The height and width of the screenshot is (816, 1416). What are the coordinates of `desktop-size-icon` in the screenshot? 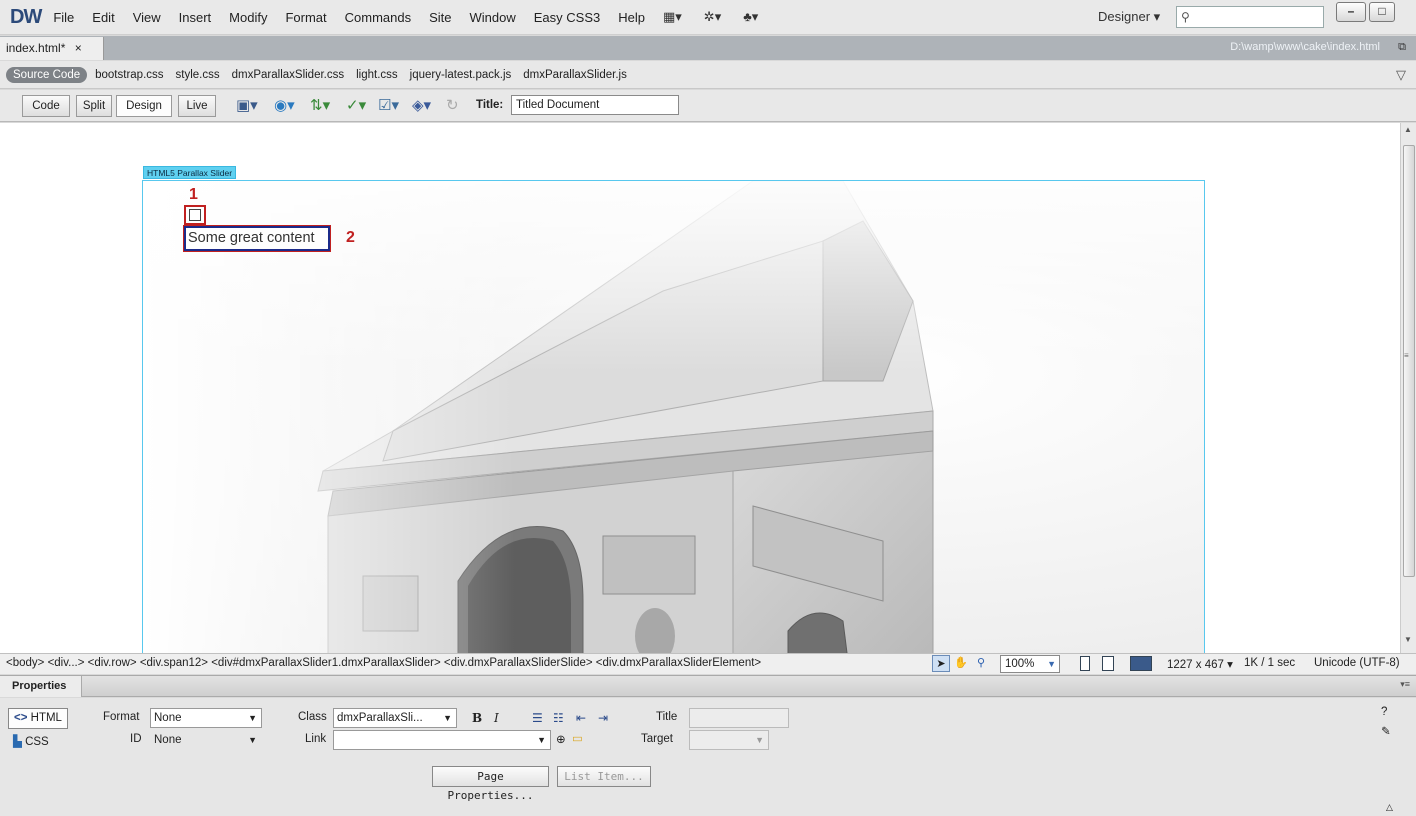 It's located at (1141, 663).